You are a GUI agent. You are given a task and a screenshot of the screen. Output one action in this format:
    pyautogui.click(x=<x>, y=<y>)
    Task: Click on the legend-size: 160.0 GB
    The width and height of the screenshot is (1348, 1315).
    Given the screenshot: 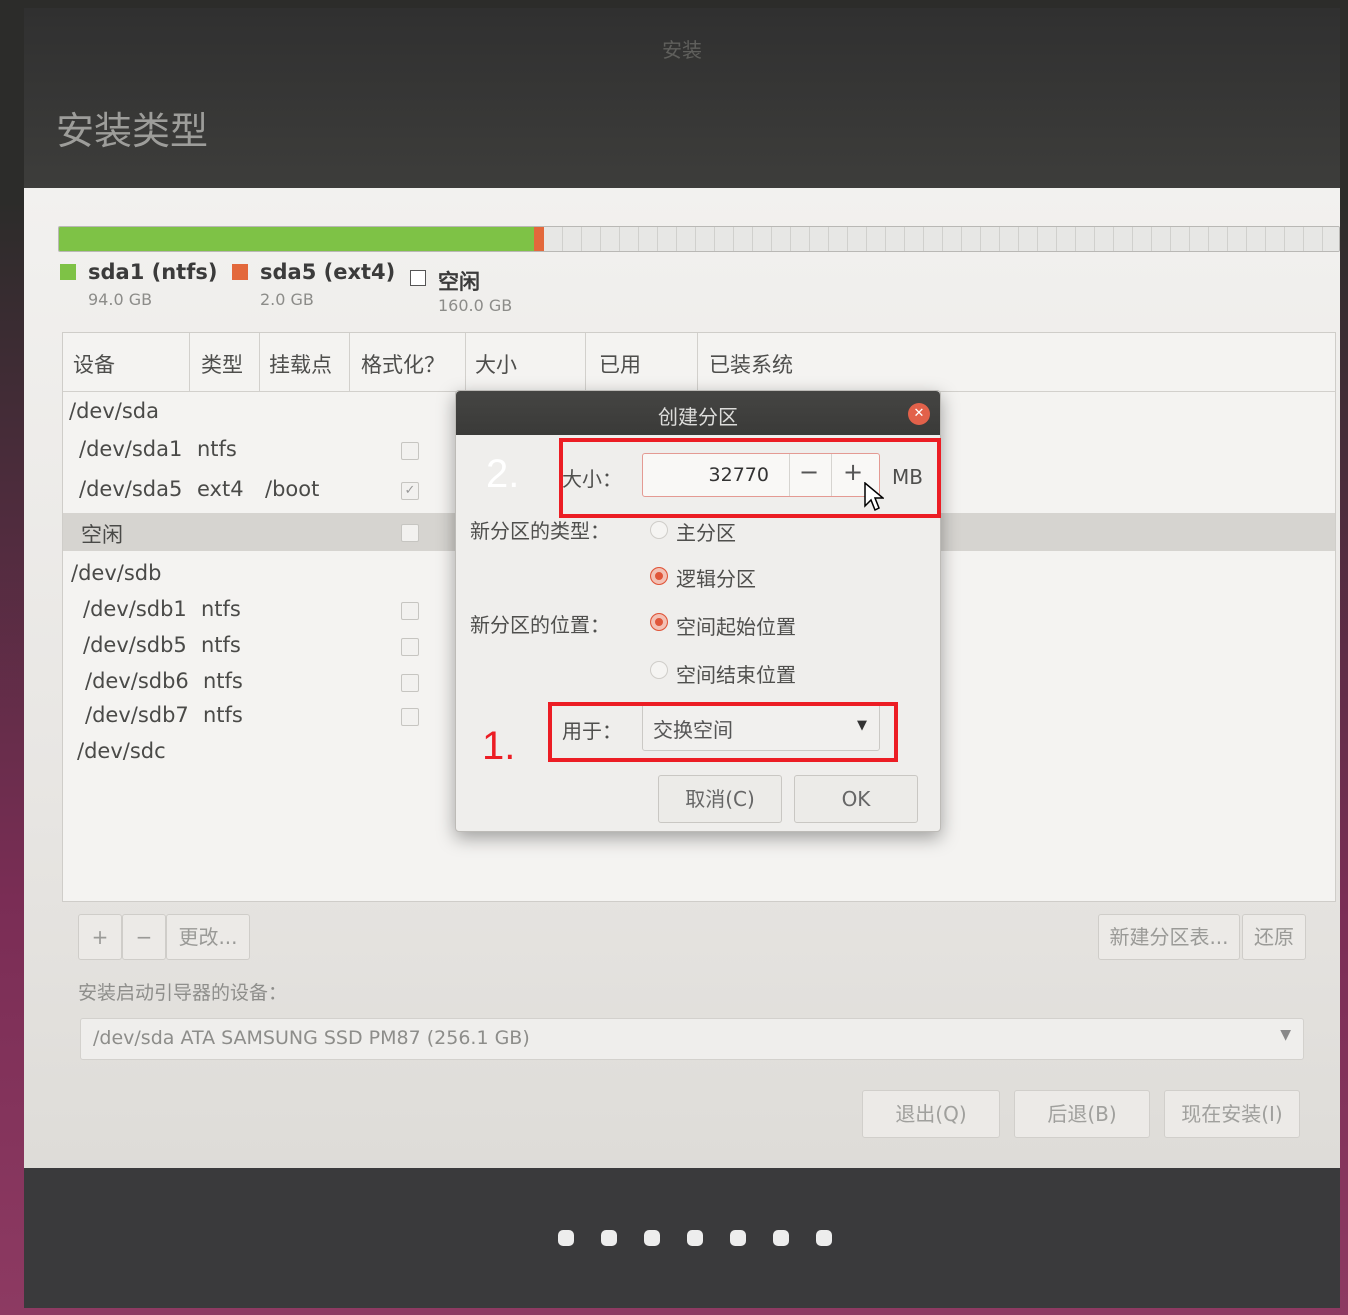 What is the action you would take?
    pyautogui.click(x=475, y=305)
    